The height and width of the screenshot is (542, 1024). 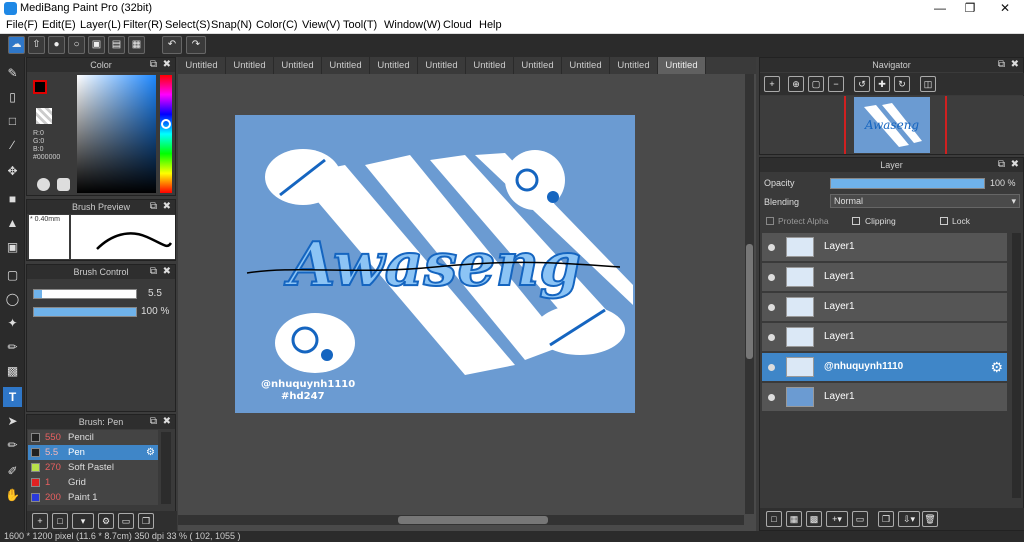 I want to click on document-icon: ▣, so click(x=96, y=45).